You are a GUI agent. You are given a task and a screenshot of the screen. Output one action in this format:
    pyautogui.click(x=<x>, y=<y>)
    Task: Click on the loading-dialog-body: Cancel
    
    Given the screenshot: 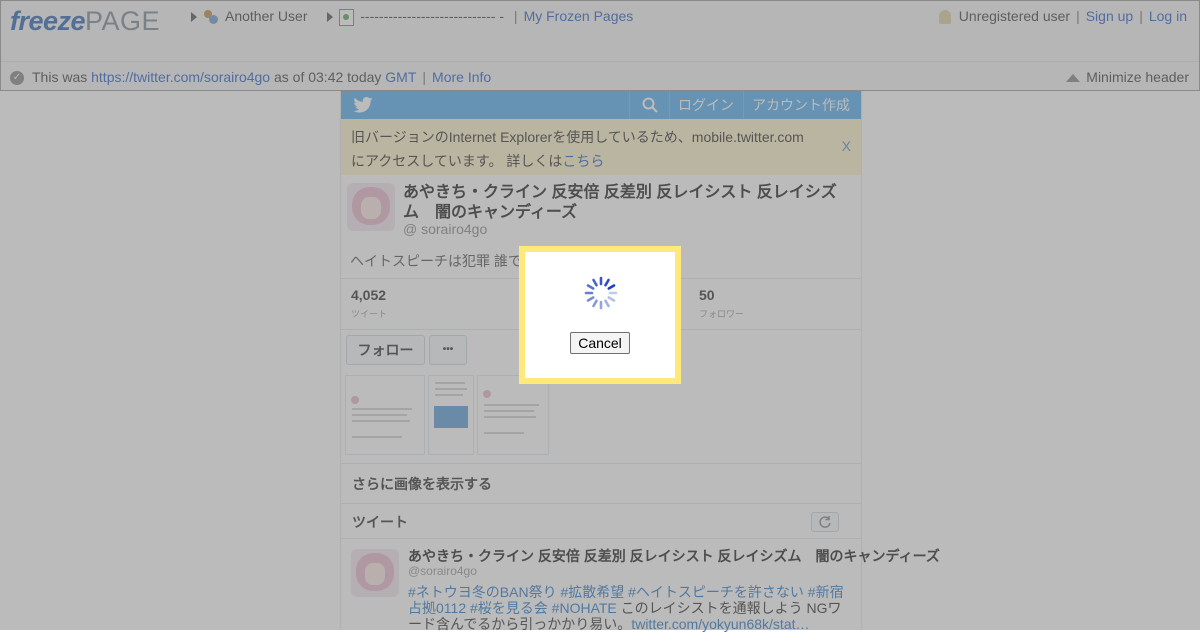 What is the action you would take?
    pyautogui.click(x=600, y=315)
    